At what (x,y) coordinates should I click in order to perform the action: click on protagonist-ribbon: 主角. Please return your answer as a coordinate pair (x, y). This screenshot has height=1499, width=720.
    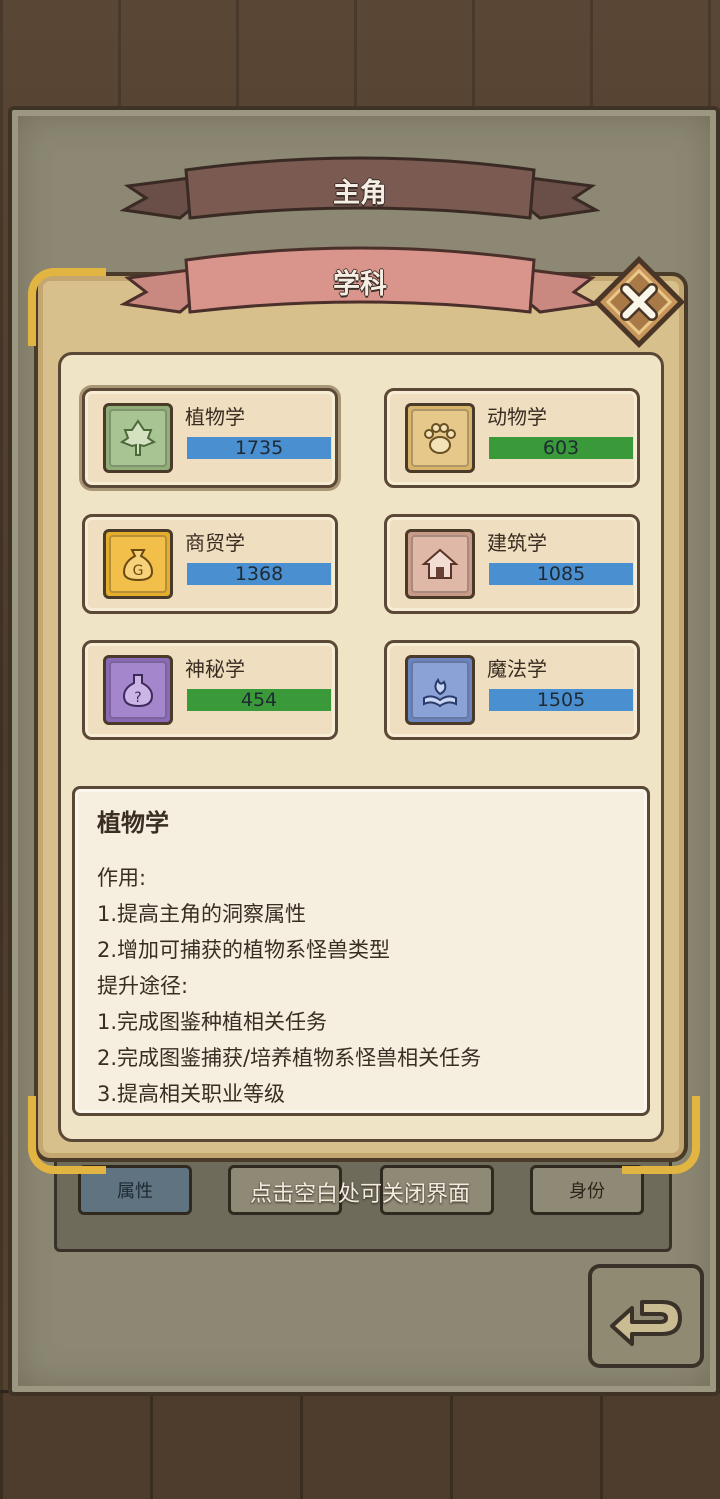
    Looking at the image, I should click on (360, 190).